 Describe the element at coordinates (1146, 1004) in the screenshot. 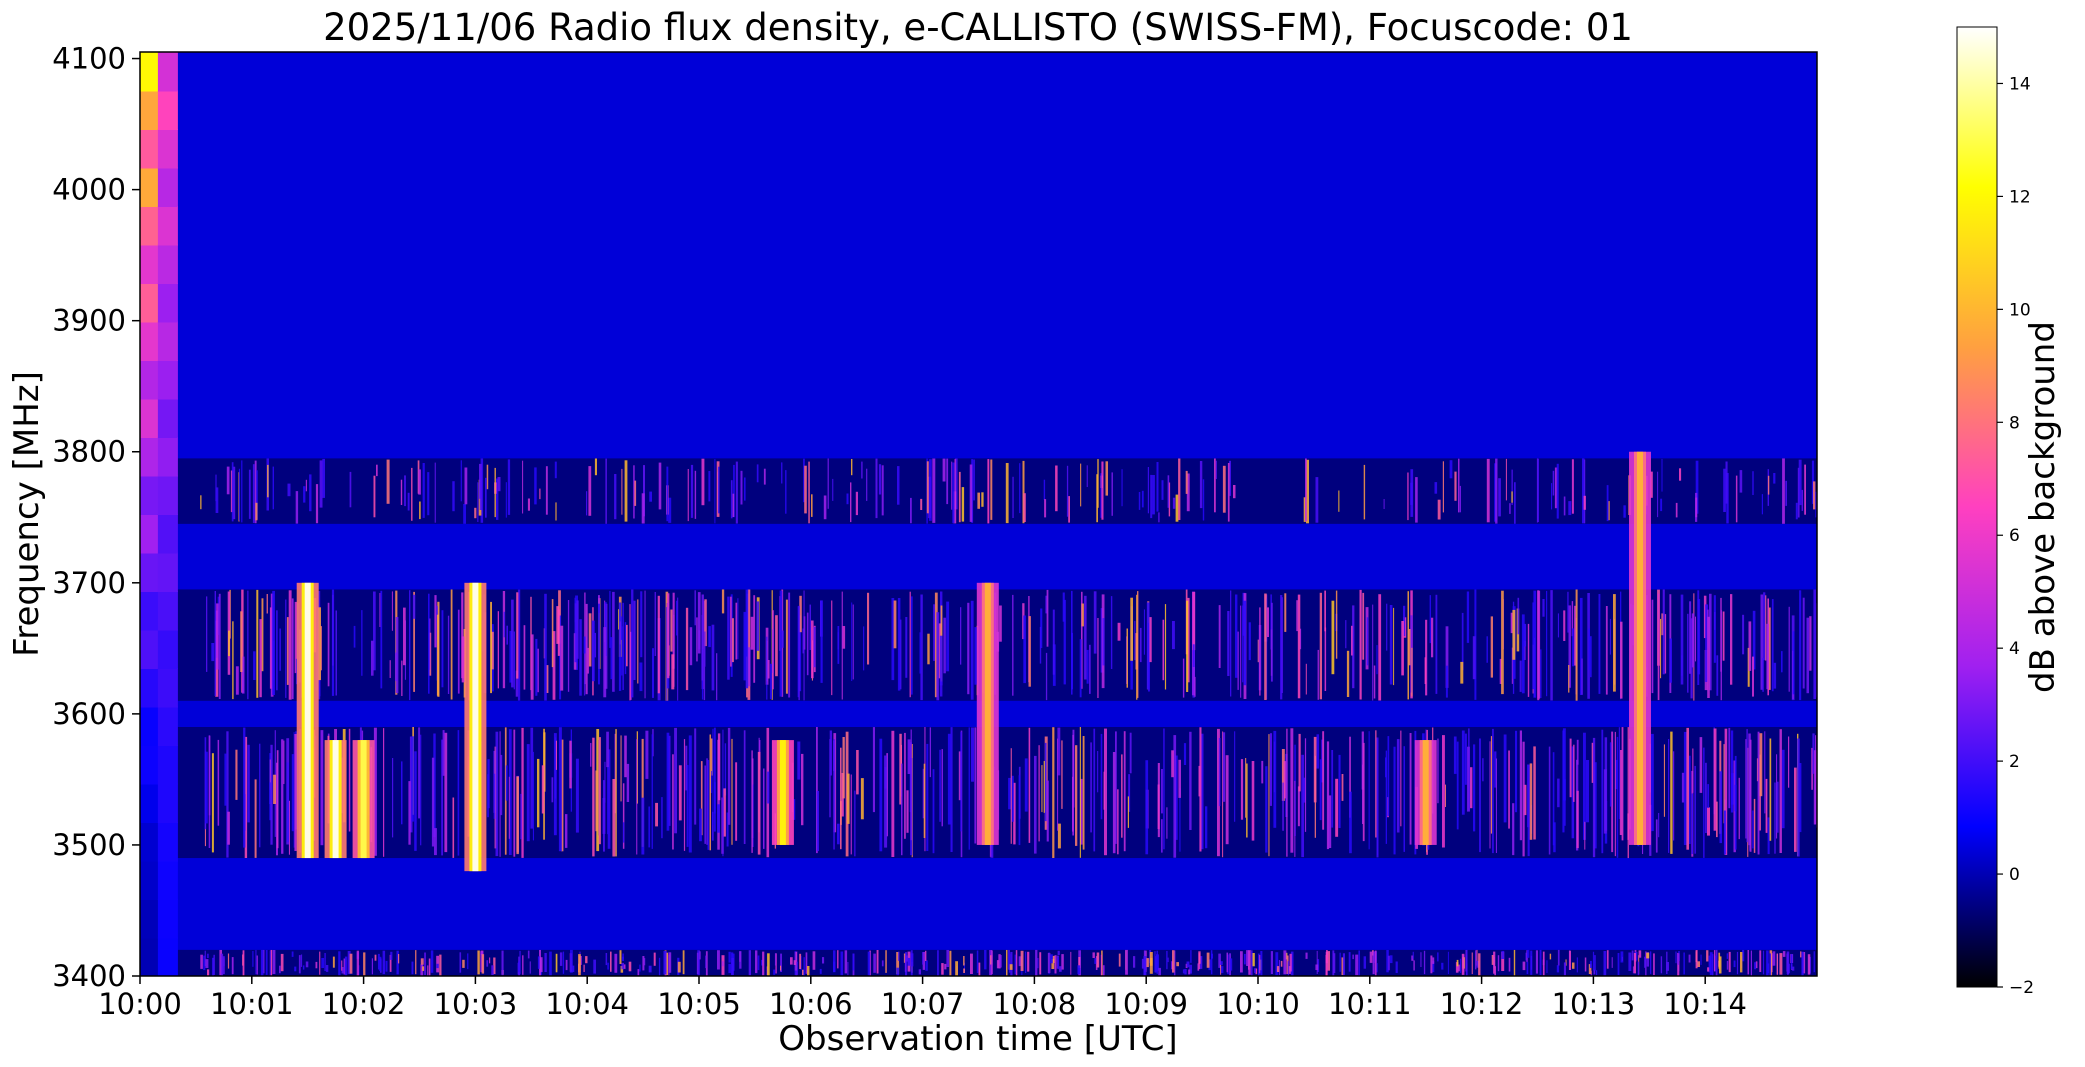

I see `x-tick-label: 10:09` at that location.